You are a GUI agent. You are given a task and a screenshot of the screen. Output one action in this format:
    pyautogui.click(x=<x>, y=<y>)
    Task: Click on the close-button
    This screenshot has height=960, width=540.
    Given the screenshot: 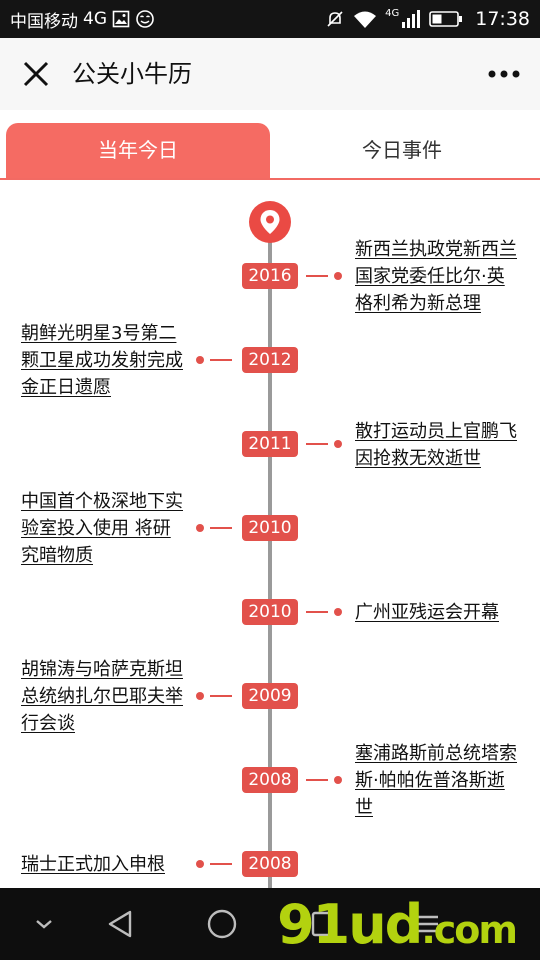 What is the action you would take?
    pyautogui.click(x=36, y=74)
    